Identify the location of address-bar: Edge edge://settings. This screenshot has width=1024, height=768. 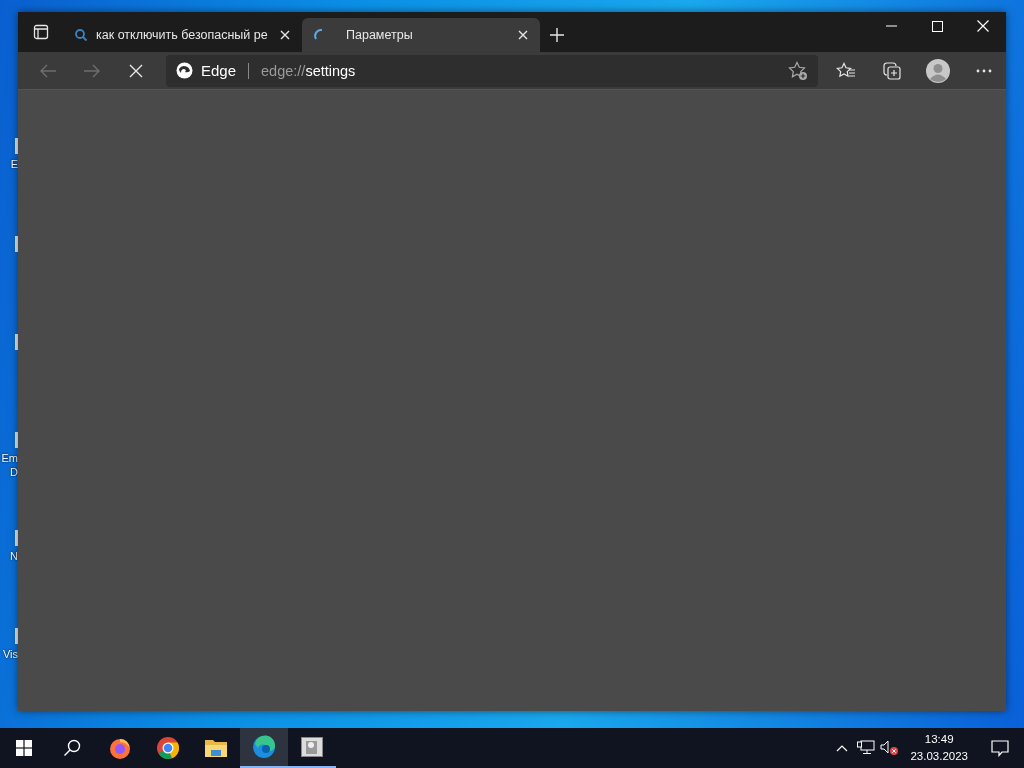
(492, 70).